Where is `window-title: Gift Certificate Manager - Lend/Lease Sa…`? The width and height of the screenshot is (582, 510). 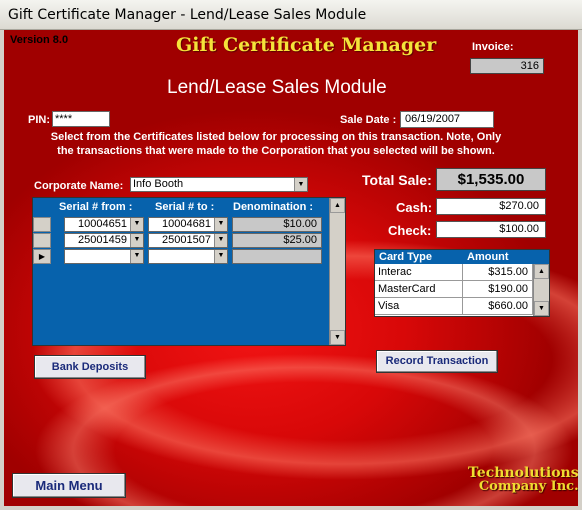 window-title: Gift Certificate Manager - Lend/Lease Sa… is located at coordinates (187, 15).